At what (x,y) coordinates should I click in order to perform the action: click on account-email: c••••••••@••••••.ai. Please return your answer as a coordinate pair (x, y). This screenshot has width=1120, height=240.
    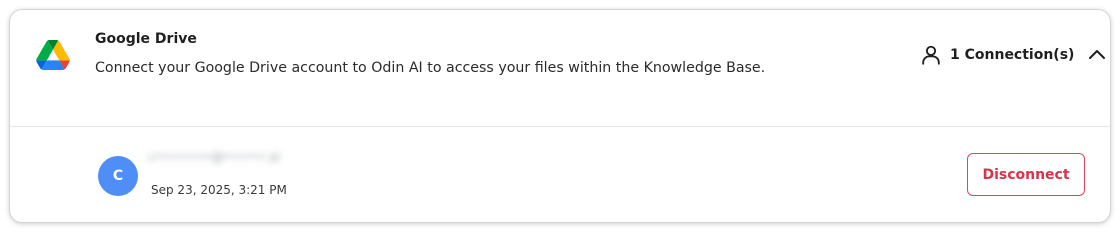
    Looking at the image, I should click on (214, 157).